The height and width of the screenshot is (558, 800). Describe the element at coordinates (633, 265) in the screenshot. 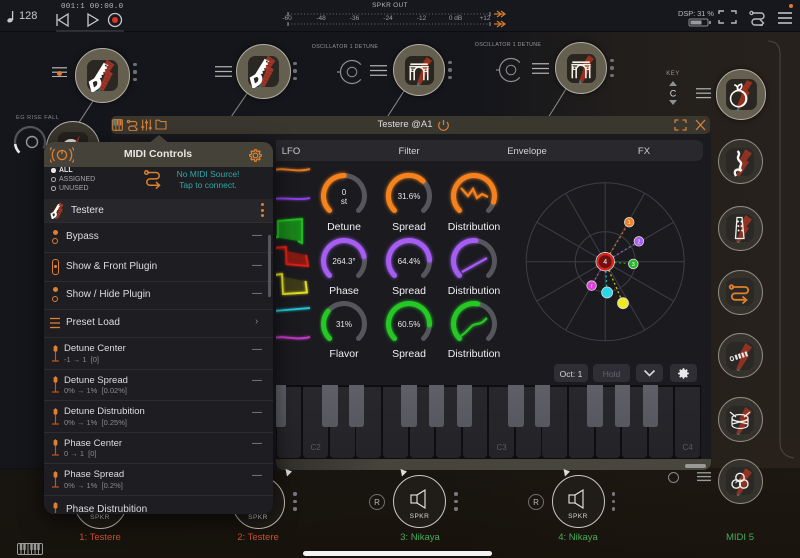

I see `svg-text: 3` at that location.